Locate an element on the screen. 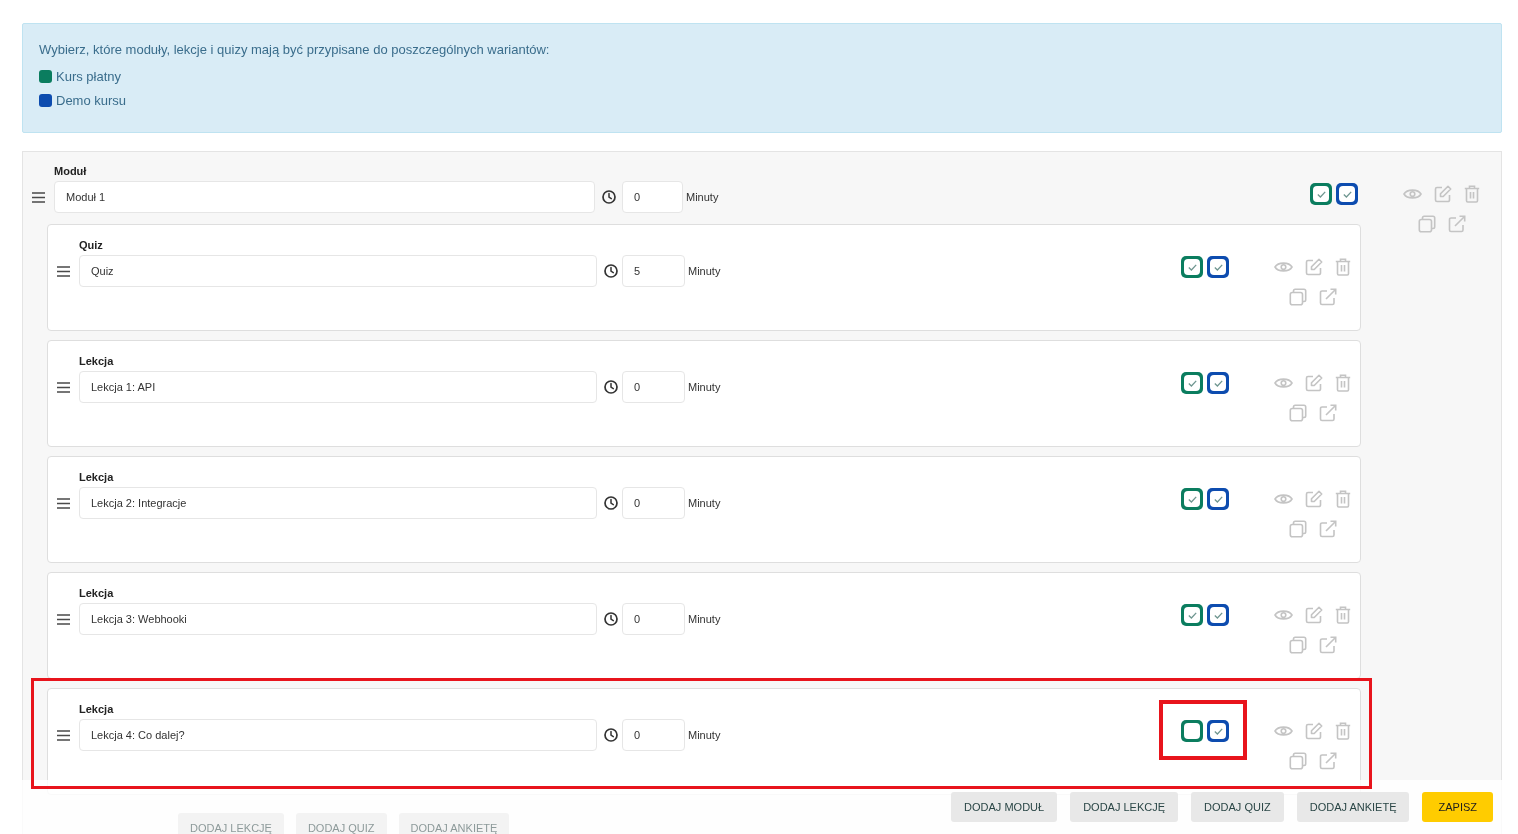 Image resolution: width=1518 pixels, height=834 pixels. title-field: Lekcja 3: Webhooki is located at coordinates (338, 619).